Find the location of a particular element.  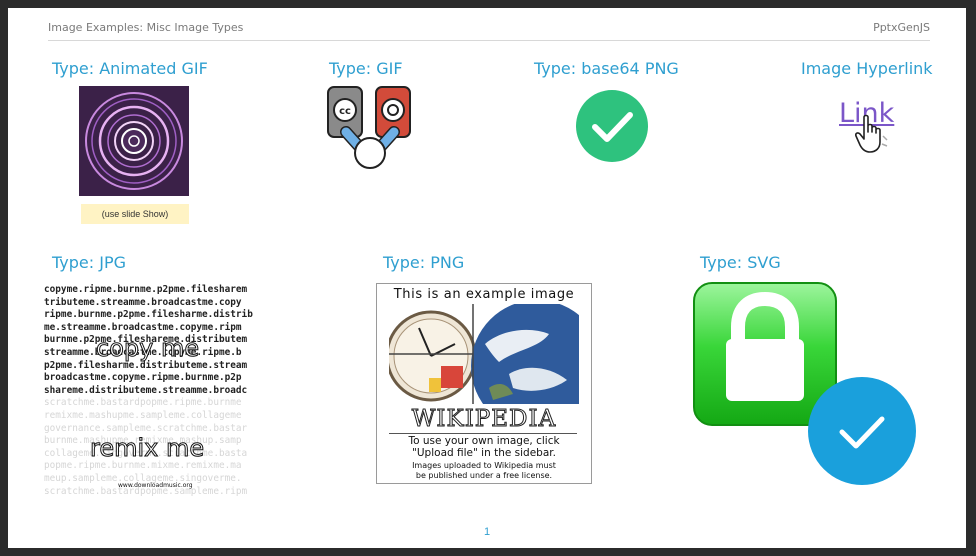

slideshow-caption: (use slide Show) is located at coordinates (135, 214).